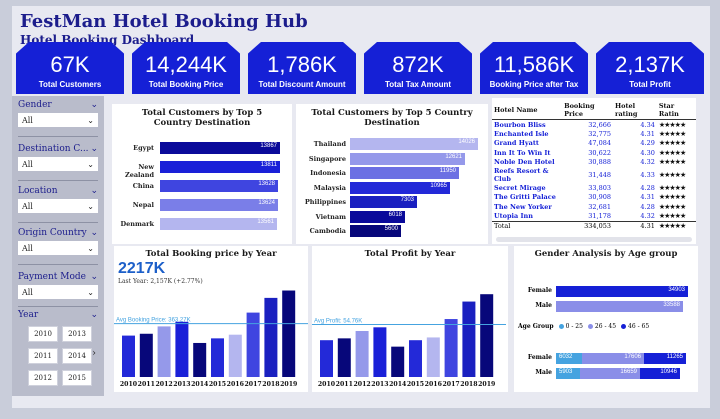  Describe the element at coordinates (660, 373) in the screenshot. I see `age-group-segment: 10946` at that location.